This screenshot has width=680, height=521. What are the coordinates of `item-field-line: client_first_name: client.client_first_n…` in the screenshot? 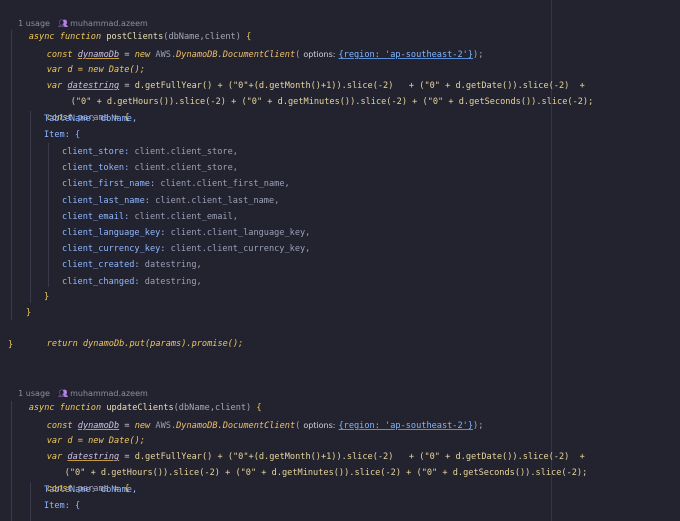 It's located at (176, 184).